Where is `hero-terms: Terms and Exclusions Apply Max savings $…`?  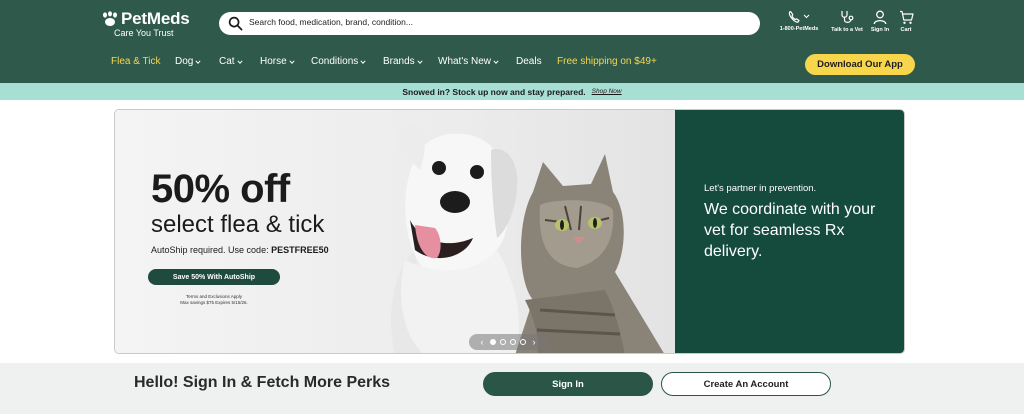 hero-terms: Terms and Exclusions Apply Max savings $… is located at coordinates (214, 300).